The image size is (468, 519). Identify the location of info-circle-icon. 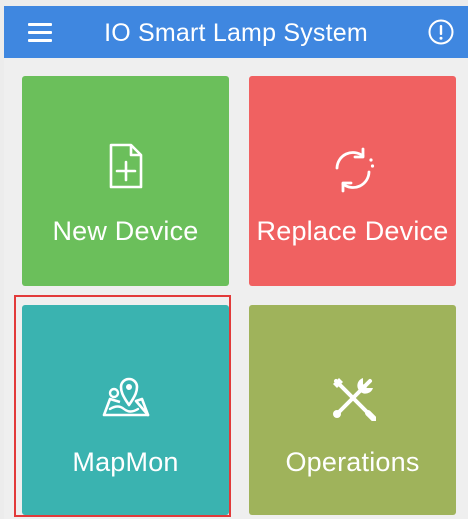
(441, 32).